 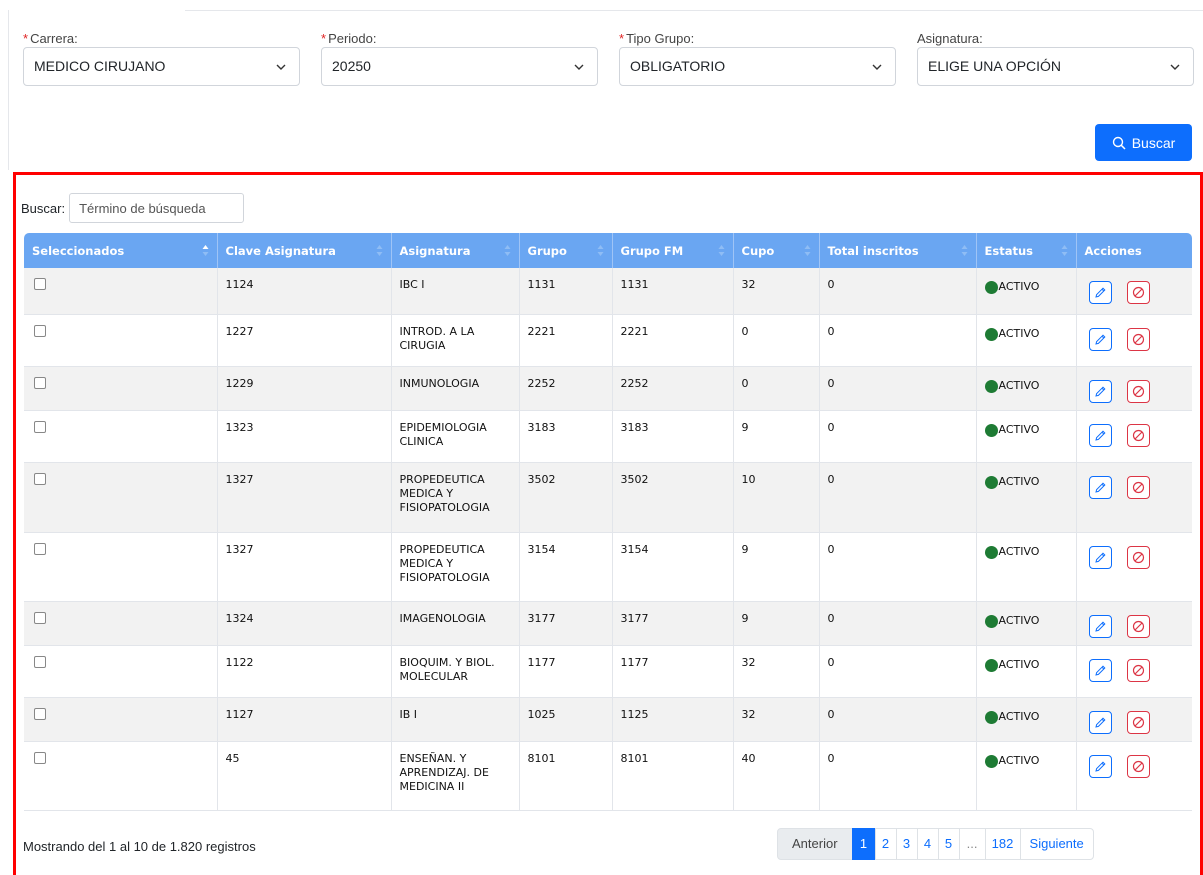 What do you see at coordinates (776, 340) in the screenshot?
I see `cell-cupo: 0` at bounding box center [776, 340].